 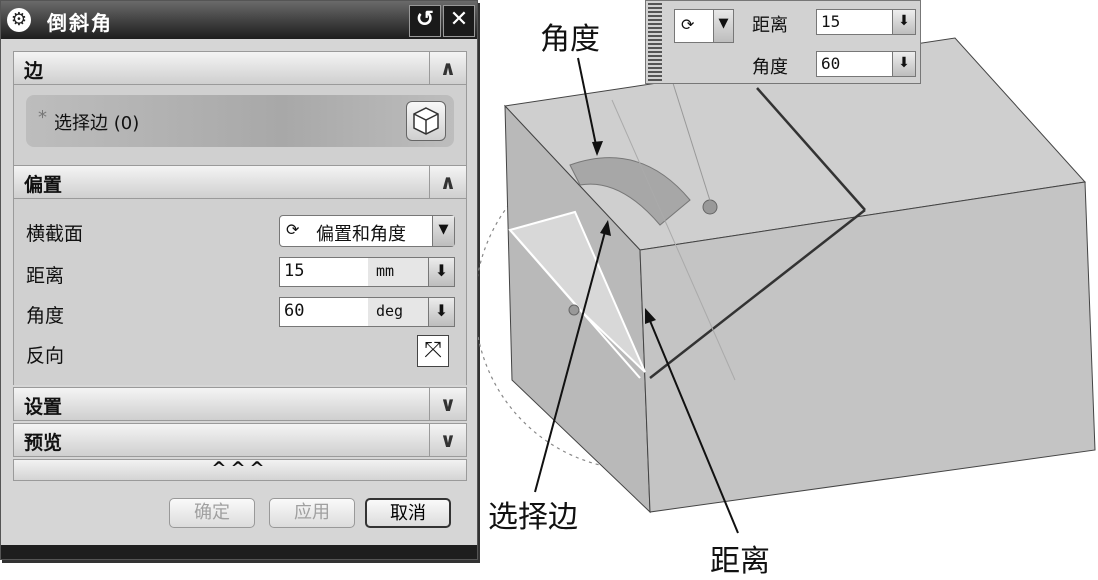 What do you see at coordinates (43, 407) in the screenshot?
I see `section-settings-title: 设置` at bounding box center [43, 407].